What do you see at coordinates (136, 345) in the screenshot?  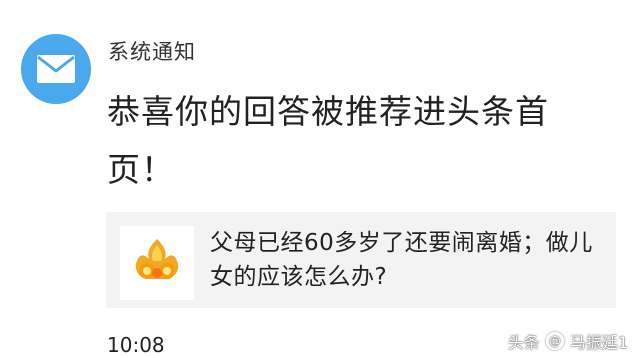 I see `notification-time: 10:08` at bounding box center [136, 345].